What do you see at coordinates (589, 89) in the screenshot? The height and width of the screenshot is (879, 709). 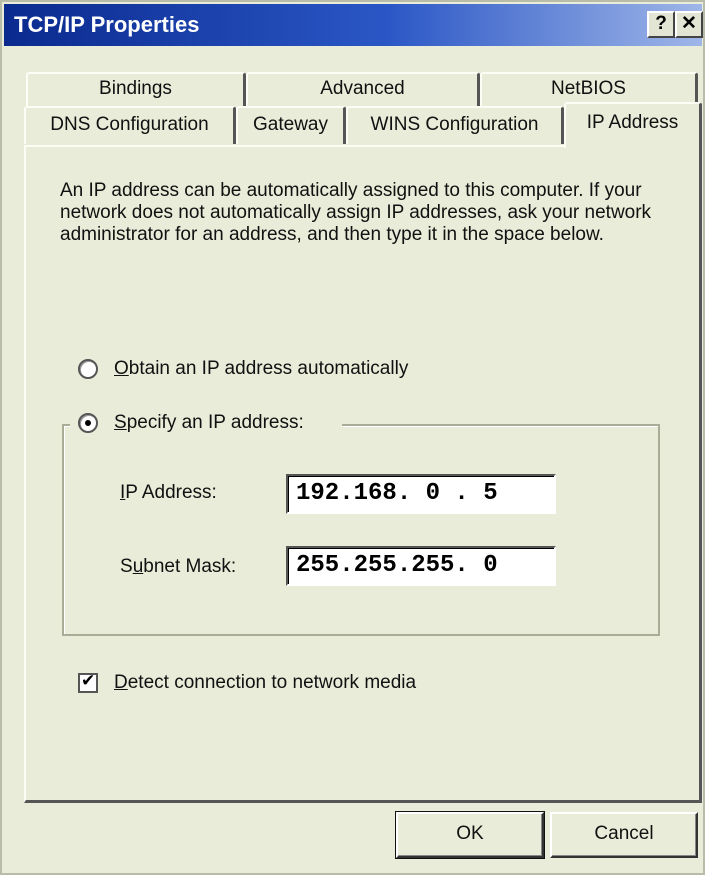 I see `tab-netbios: NetBIOS` at bounding box center [589, 89].